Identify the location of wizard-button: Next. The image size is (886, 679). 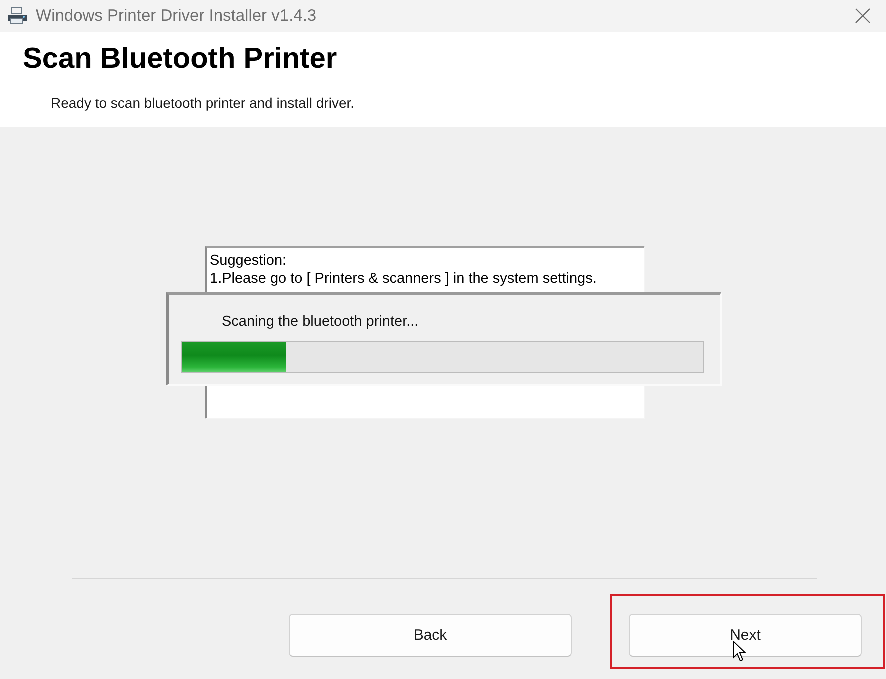
(745, 635).